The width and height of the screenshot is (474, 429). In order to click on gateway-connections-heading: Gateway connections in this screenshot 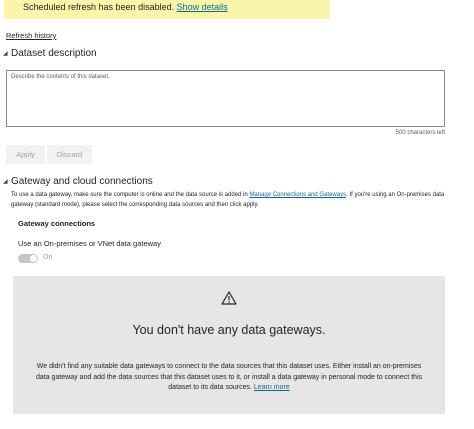, I will do `click(57, 223)`.